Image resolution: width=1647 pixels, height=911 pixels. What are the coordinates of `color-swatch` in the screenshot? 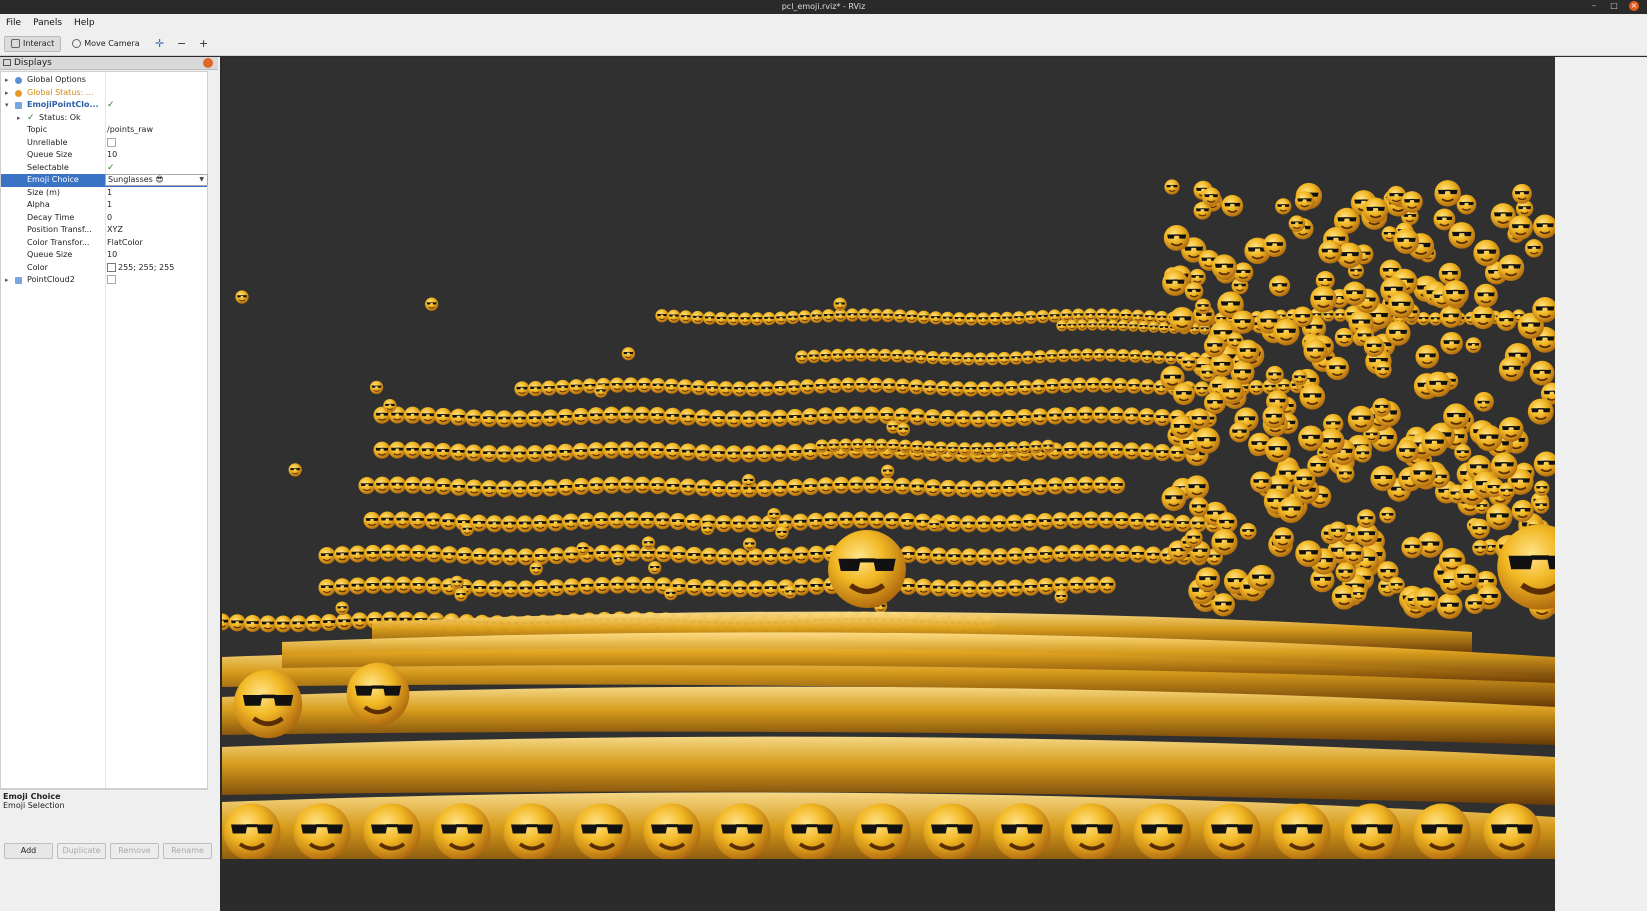 It's located at (111, 267).